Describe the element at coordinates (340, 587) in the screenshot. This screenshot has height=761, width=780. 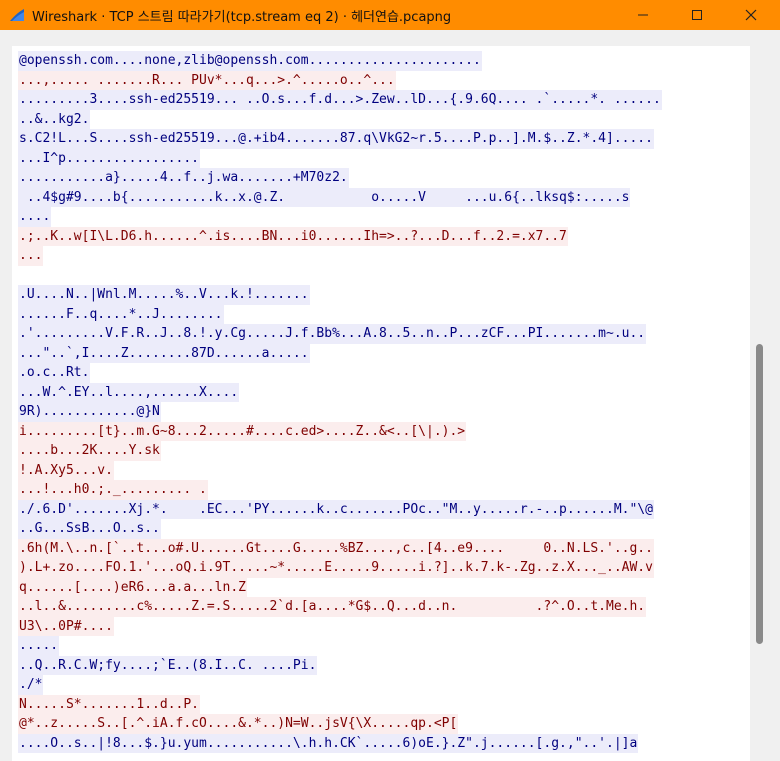
I see `client-stream-line: q......[....)eR6...a.a...ln.Z` at that location.